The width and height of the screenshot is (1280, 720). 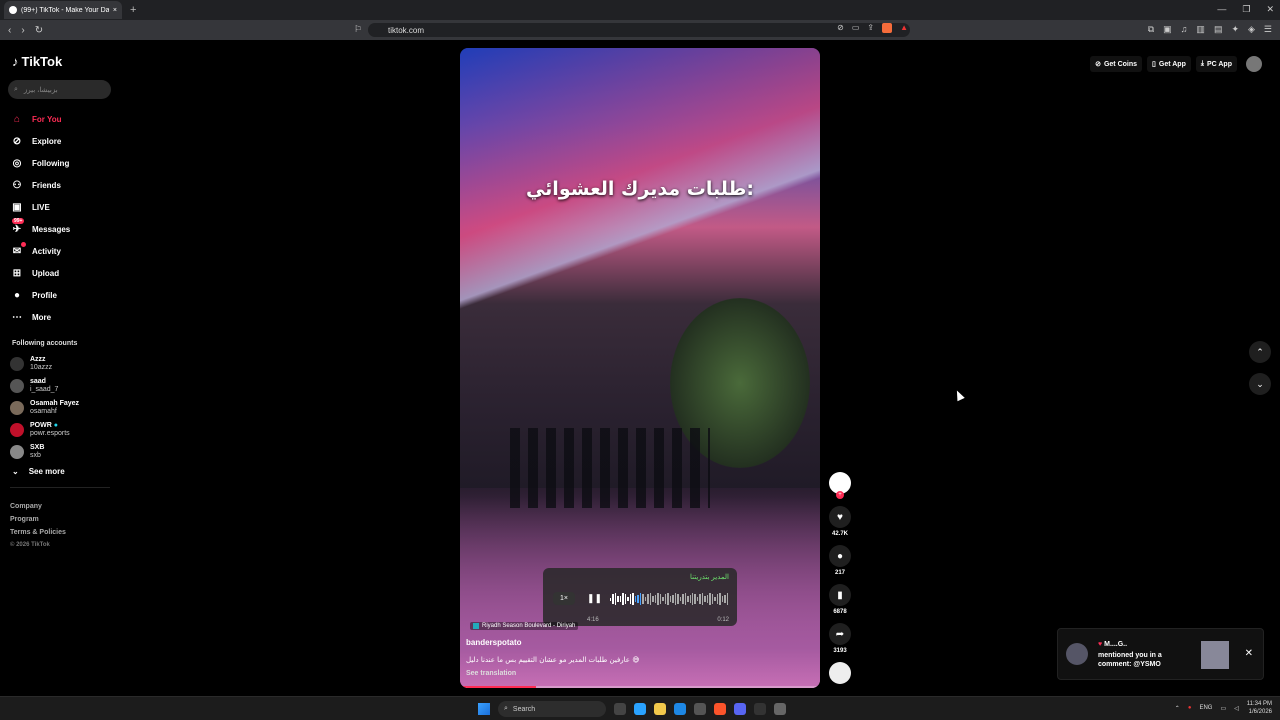 I want to click on nav-friends: ⚇ Friends, so click(x=40, y=185).